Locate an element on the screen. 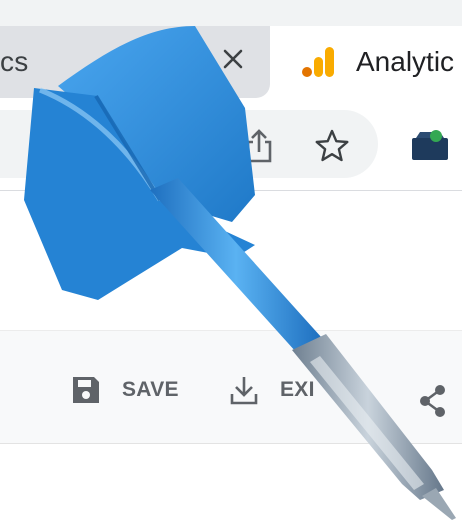  tab-inactive-label: cs is located at coordinates (14, 61).